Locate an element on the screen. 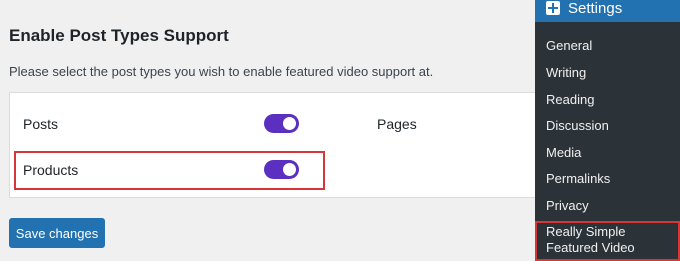 This screenshot has width=680, height=261. sidebar-item-permalinks: Permalinks is located at coordinates (578, 178).